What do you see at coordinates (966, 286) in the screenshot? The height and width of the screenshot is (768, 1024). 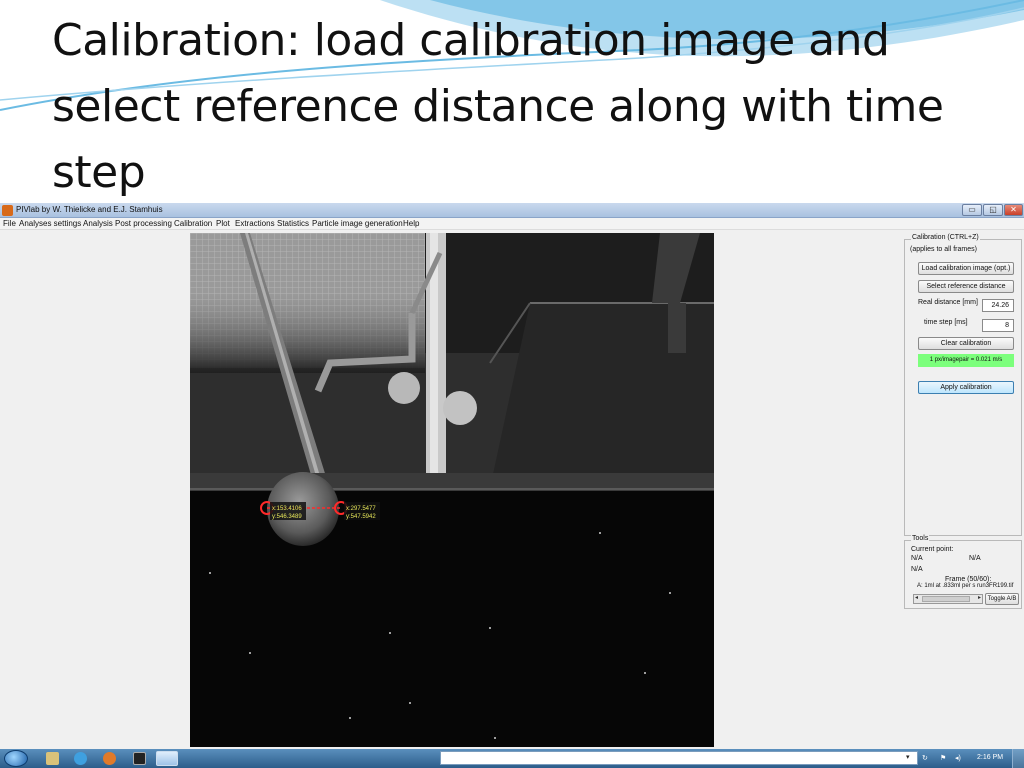 I see `select-reference-distance-button: Select reference distance` at bounding box center [966, 286].